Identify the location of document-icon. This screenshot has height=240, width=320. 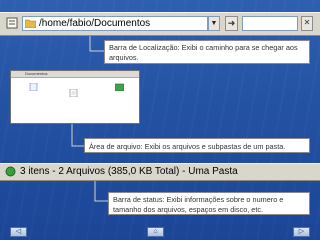
(73, 93).